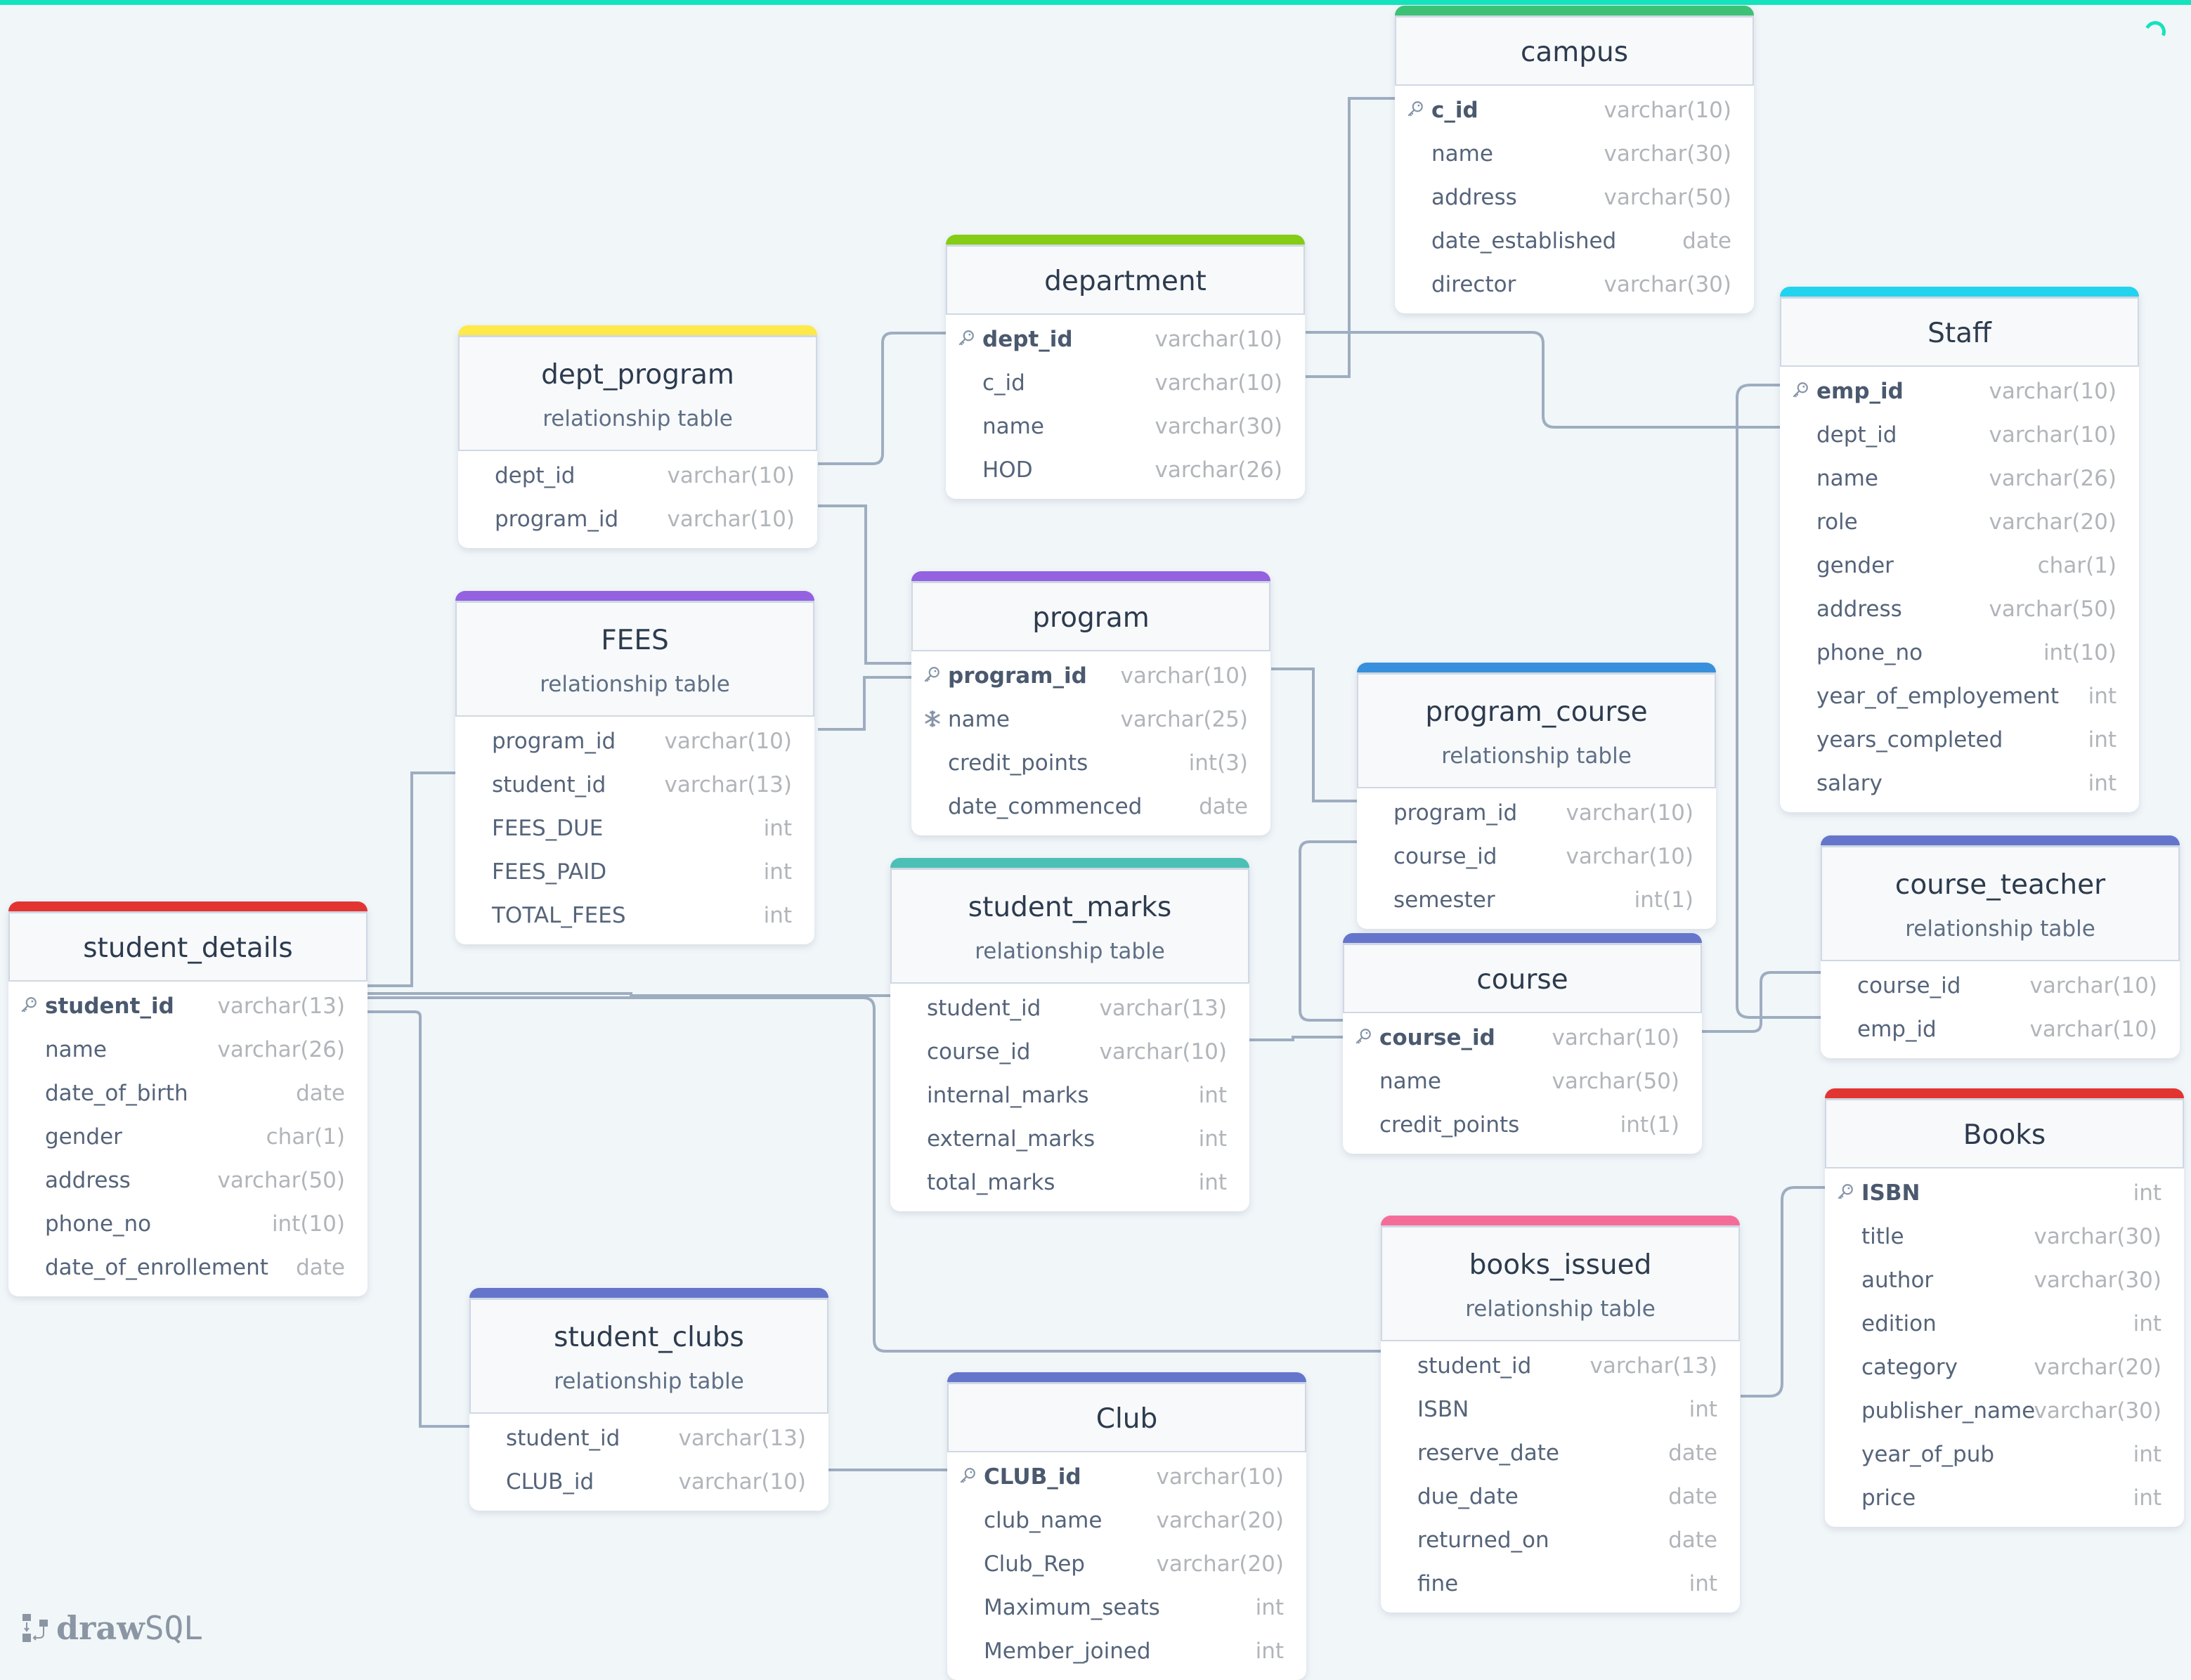  Describe the element at coordinates (1069, 1095) in the screenshot. I see `field-row: internal_marks int` at that location.